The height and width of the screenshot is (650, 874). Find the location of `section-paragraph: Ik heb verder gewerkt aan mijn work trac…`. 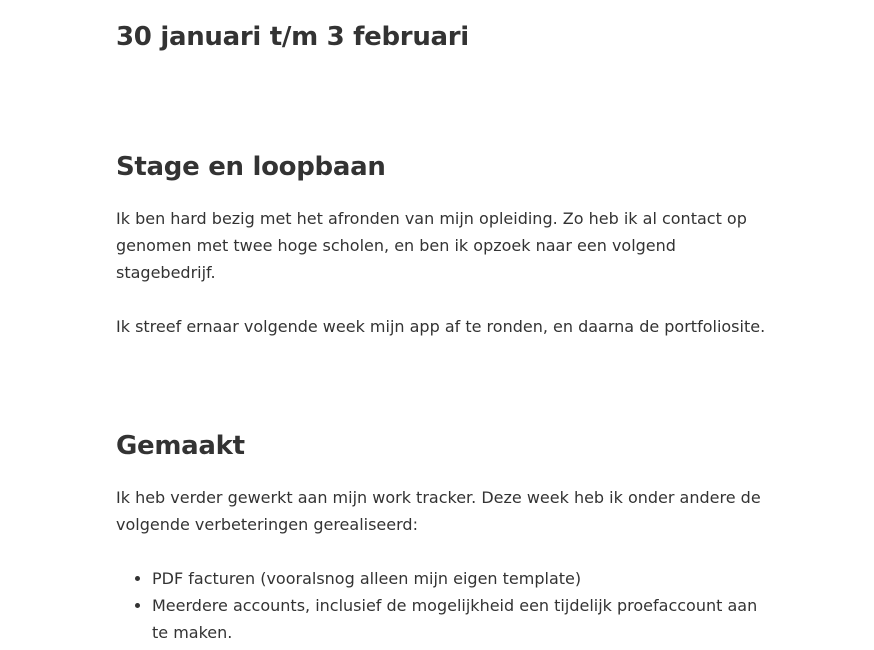

section-paragraph: Ik heb verder gewerkt aan mijn work trac… is located at coordinates (438, 511).